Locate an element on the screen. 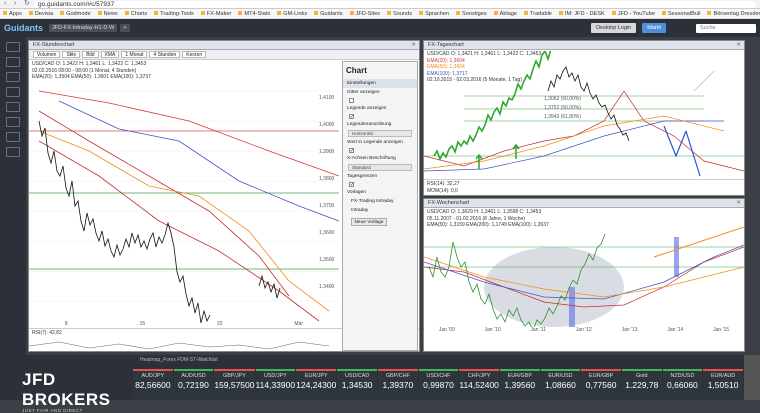 The width and height of the screenshot is (760, 413). y-tick-label: 1,3400 is located at coordinates (327, 287).